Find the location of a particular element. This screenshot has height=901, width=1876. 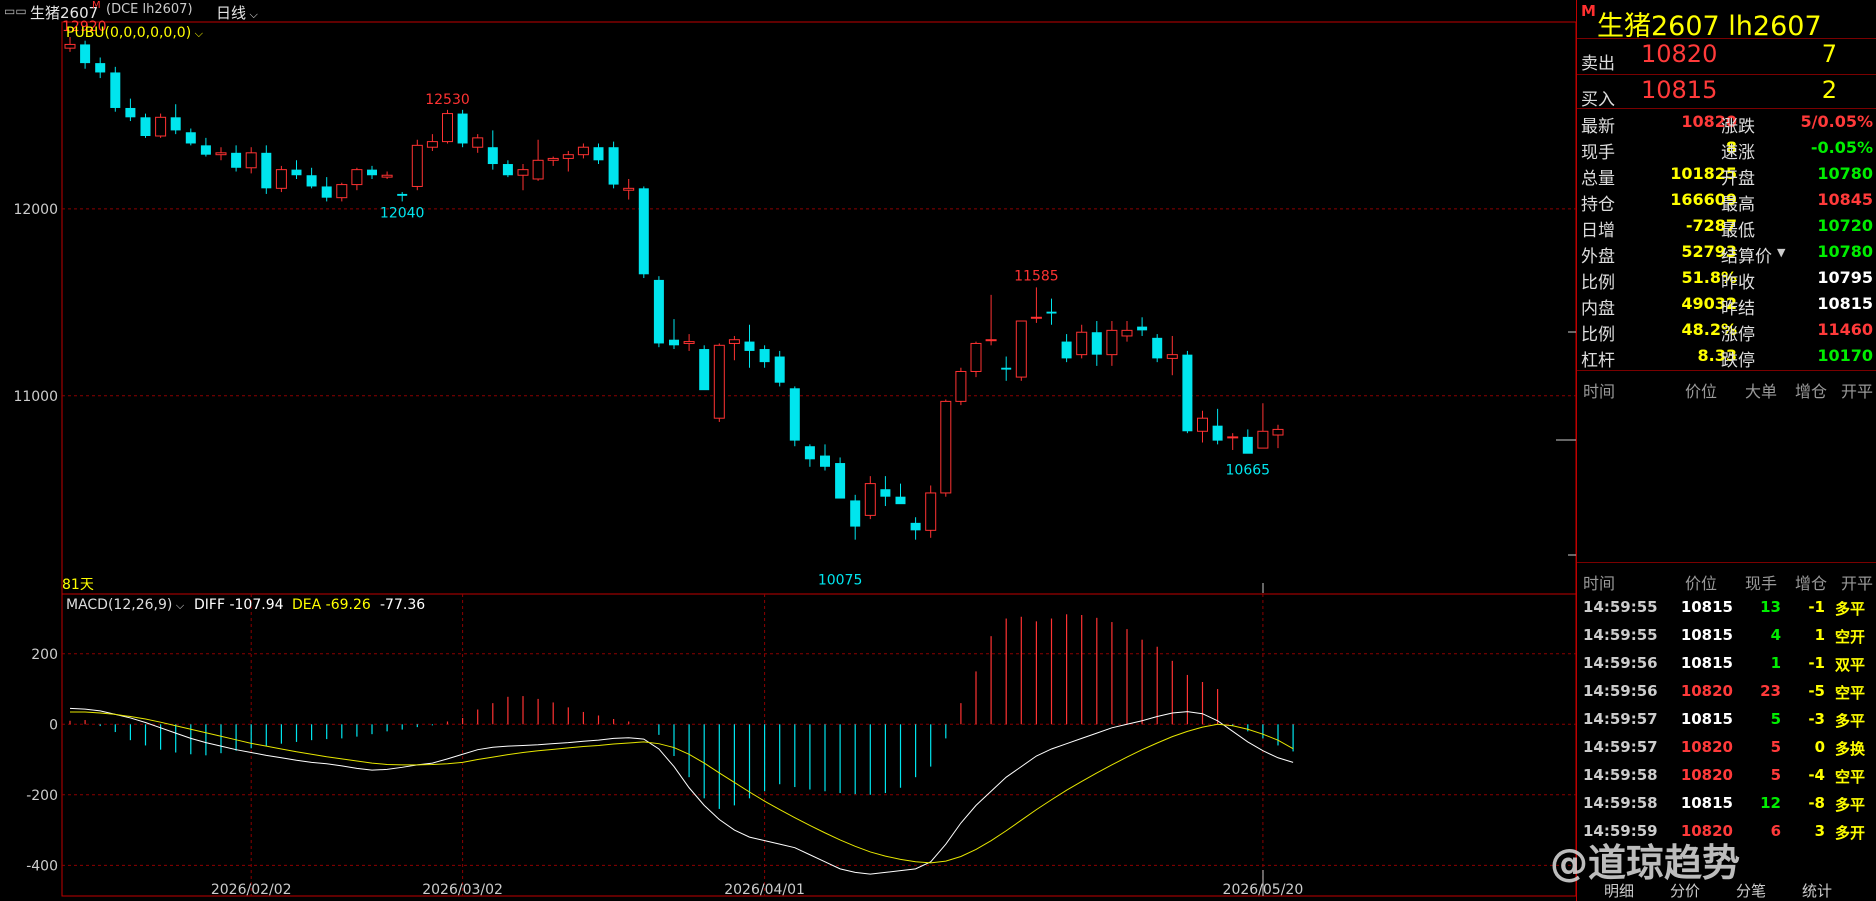

tab-stats: 统计 is located at coordinates (1817, 890).